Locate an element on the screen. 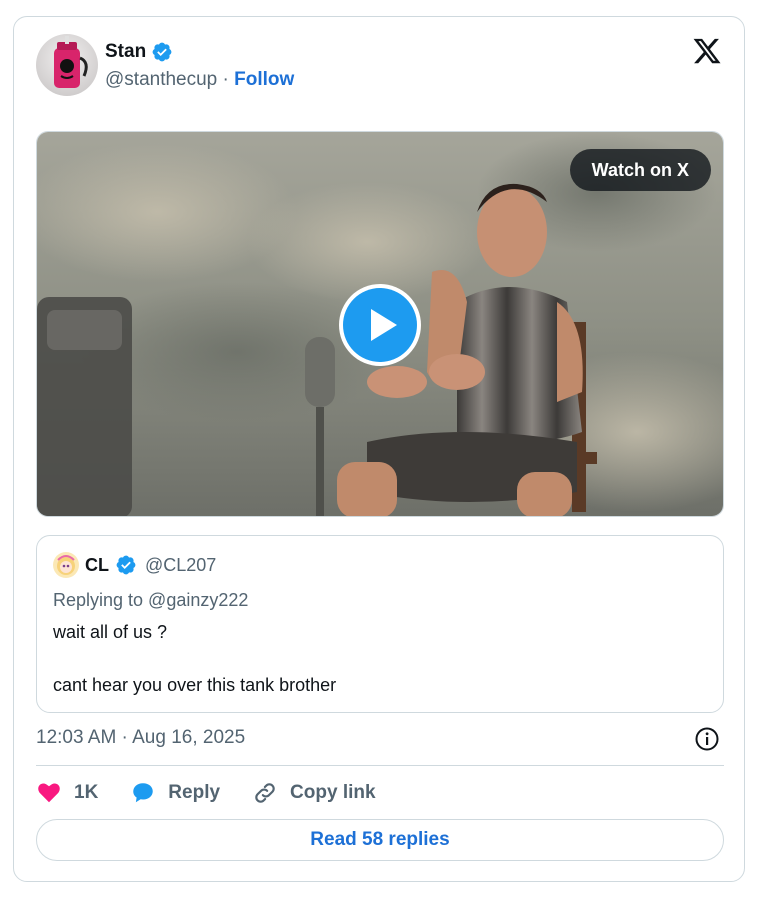 This screenshot has height=898, width=758. copy-link-label: Copy link is located at coordinates (333, 792).